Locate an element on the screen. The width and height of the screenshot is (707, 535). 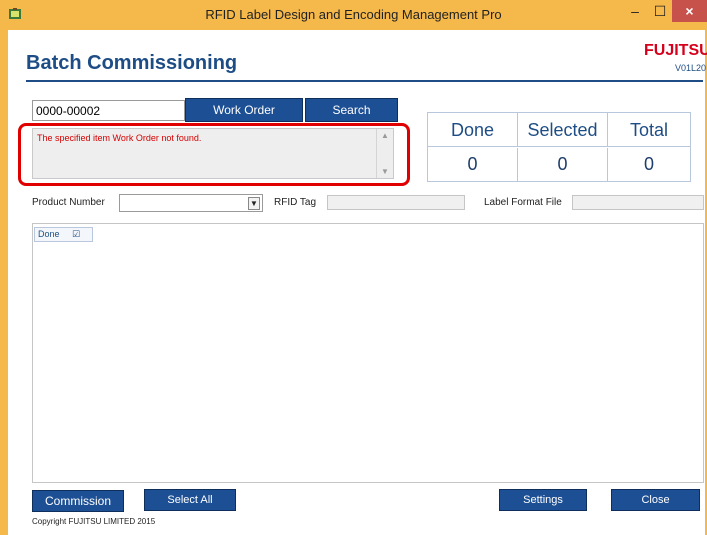
select-all-button: Select All is located at coordinates (190, 500).